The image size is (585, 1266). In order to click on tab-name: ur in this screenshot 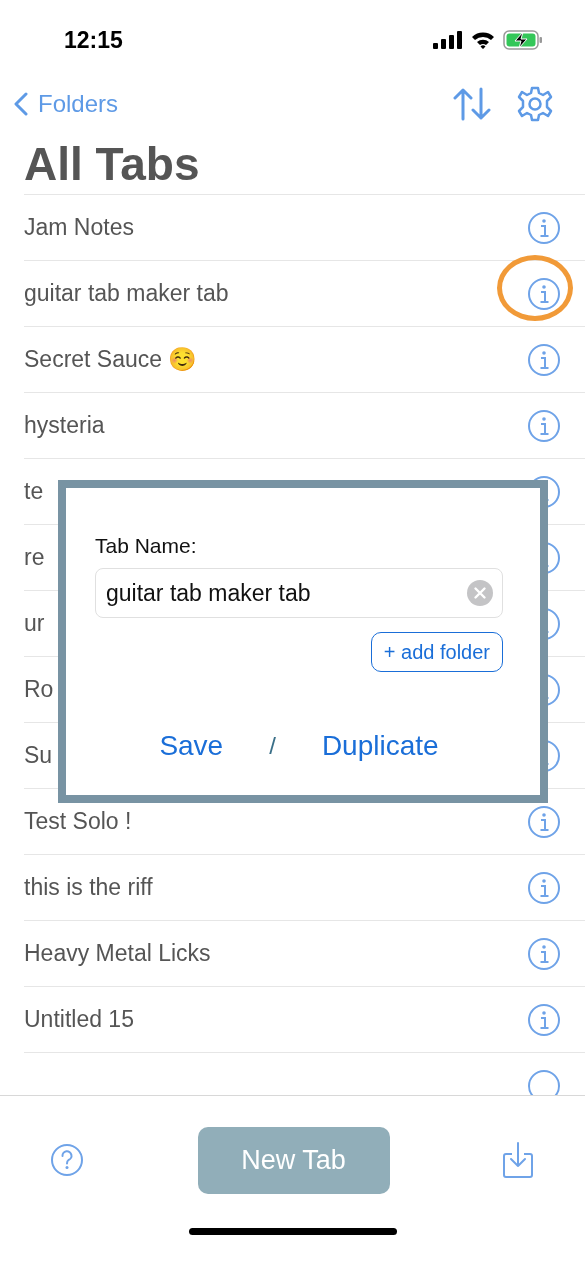, I will do `click(34, 623)`.